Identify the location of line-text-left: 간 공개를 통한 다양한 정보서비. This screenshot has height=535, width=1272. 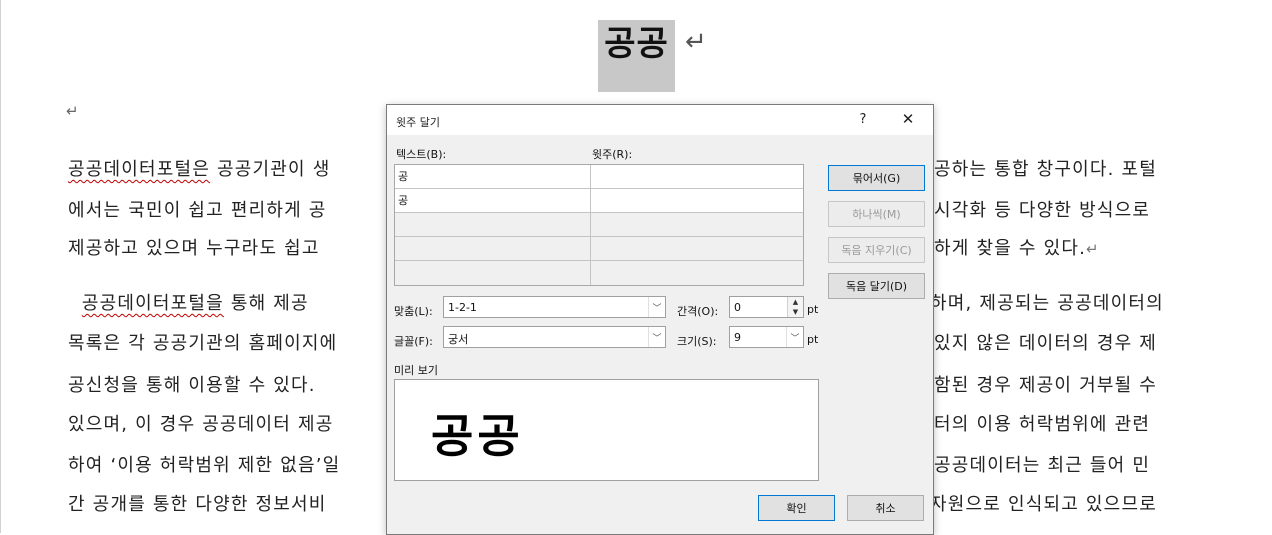
(197, 504).